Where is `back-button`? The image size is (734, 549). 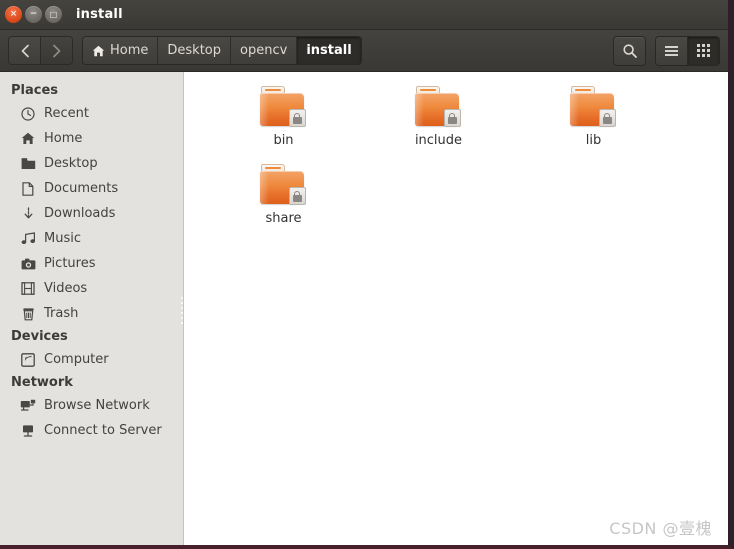 back-button is located at coordinates (24, 50).